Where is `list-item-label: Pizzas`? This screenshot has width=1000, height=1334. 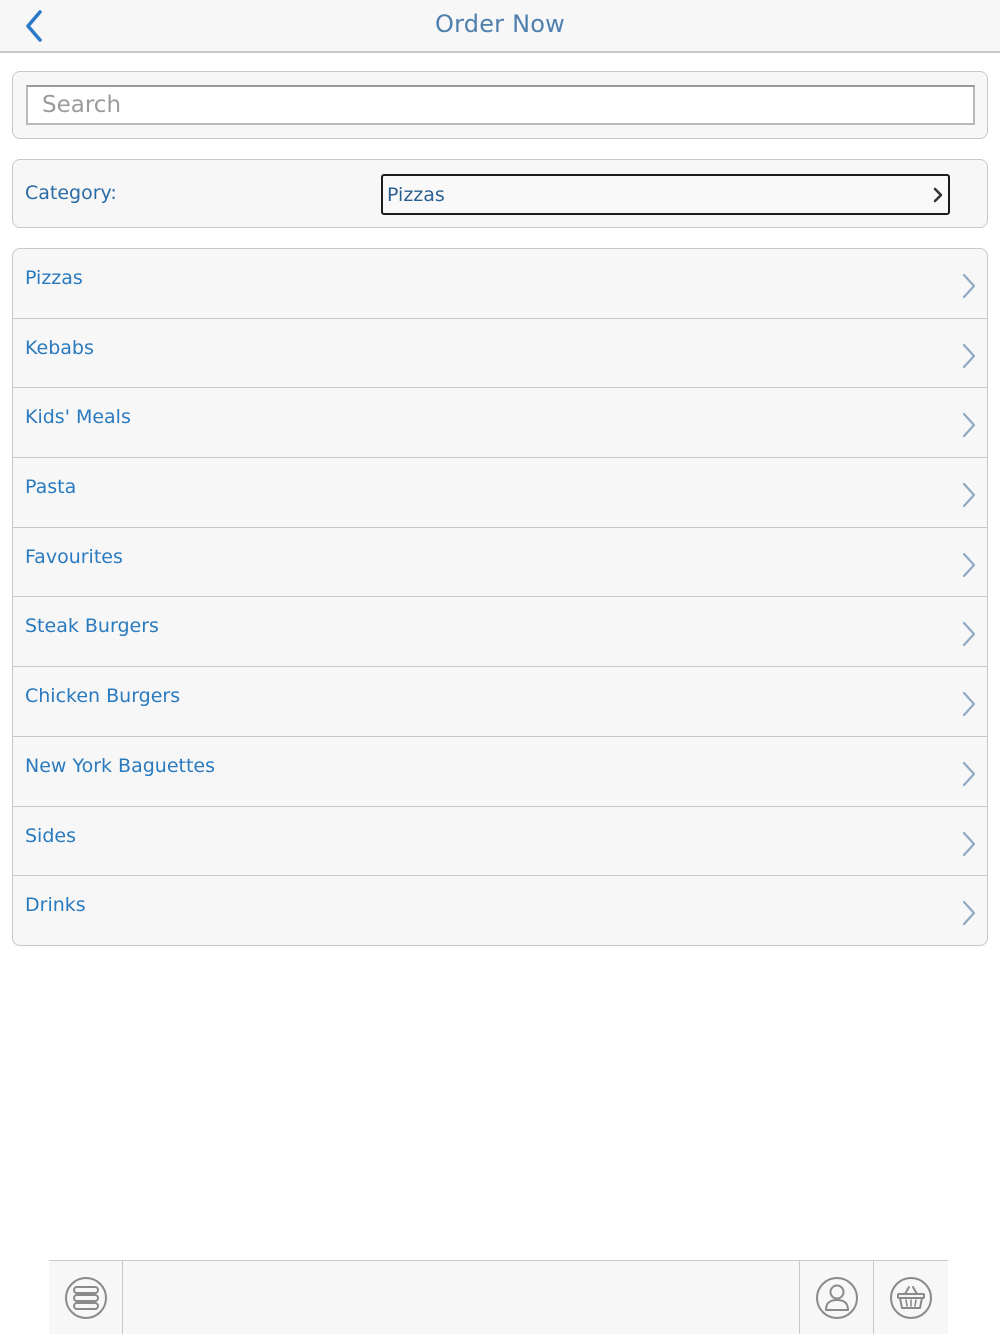 list-item-label: Pizzas is located at coordinates (54, 278).